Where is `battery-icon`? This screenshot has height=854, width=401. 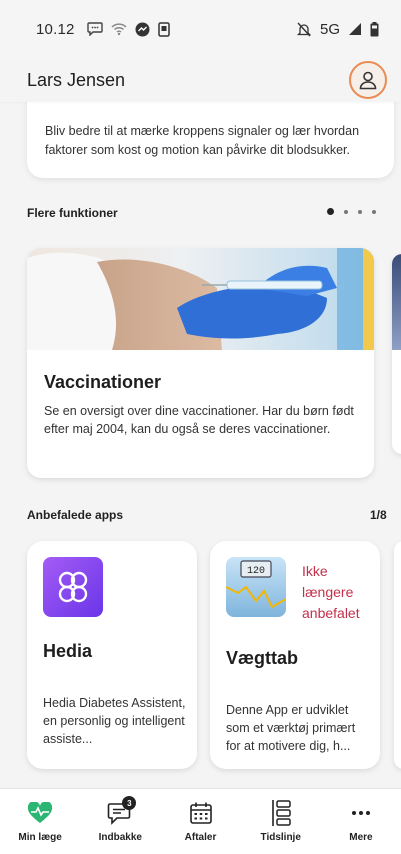 battery-icon is located at coordinates (374, 28).